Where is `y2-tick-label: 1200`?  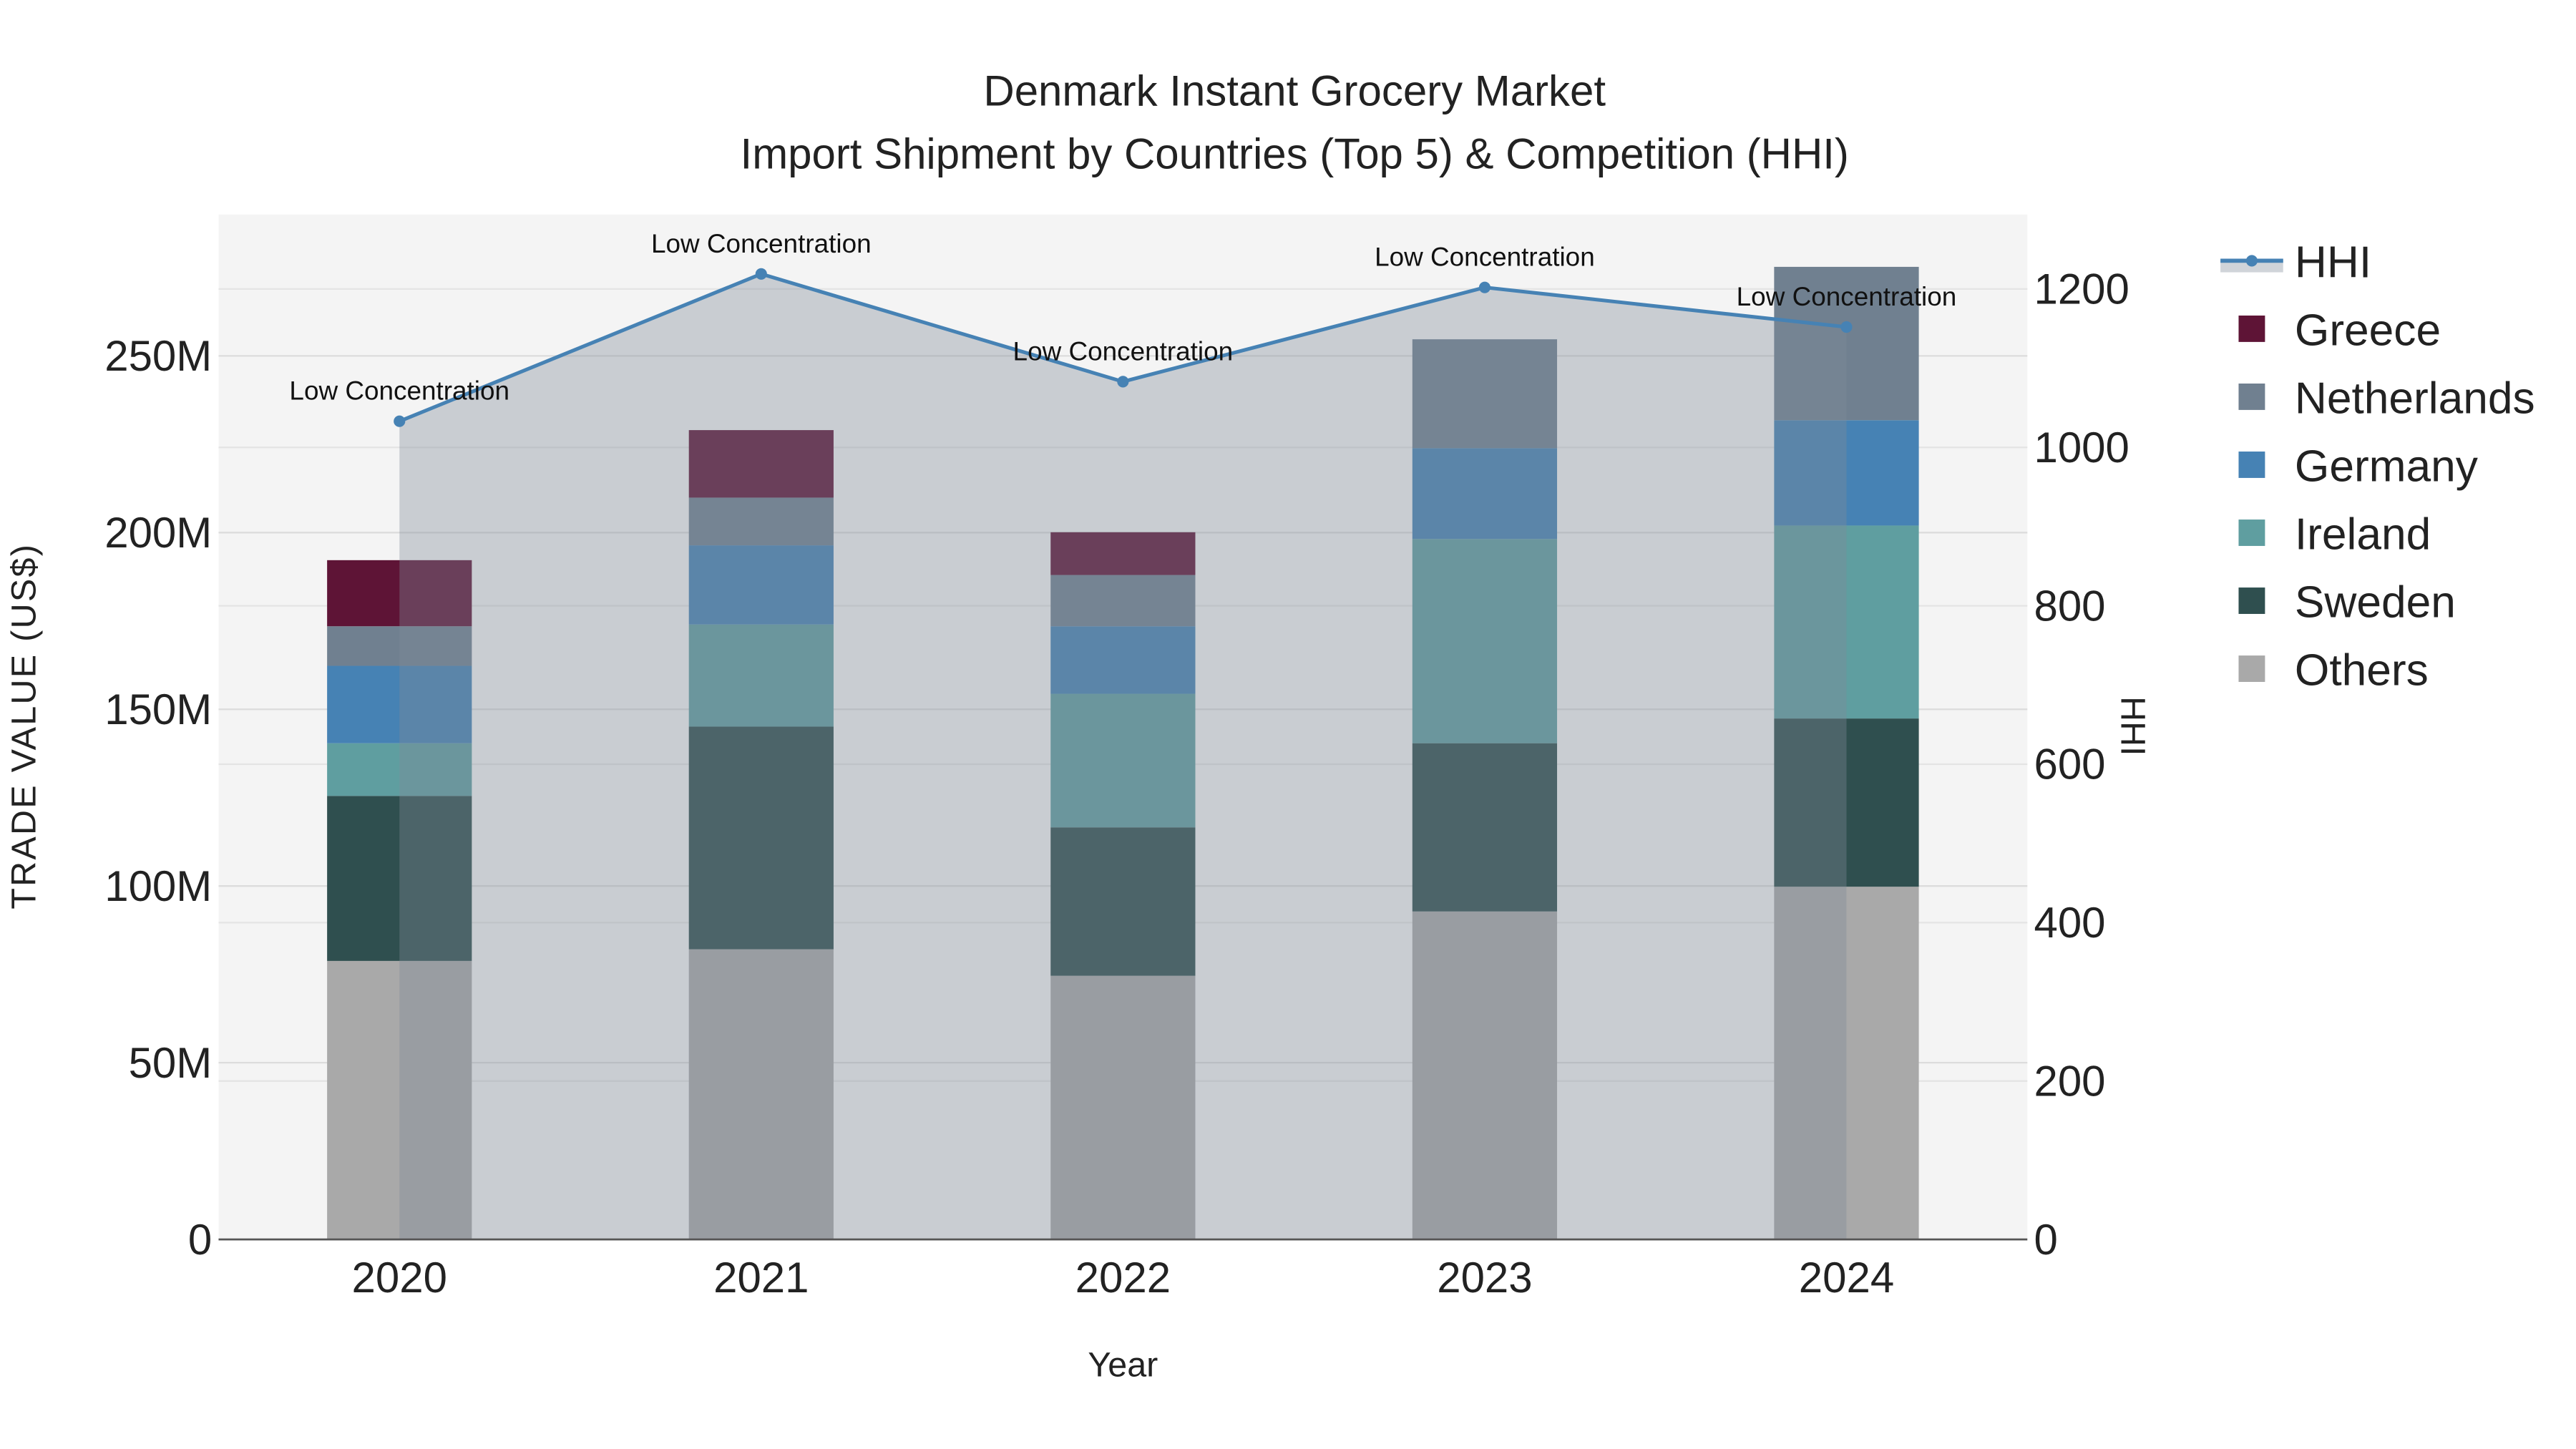
y2-tick-label: 1200 is located at coordinates (2081, 289).